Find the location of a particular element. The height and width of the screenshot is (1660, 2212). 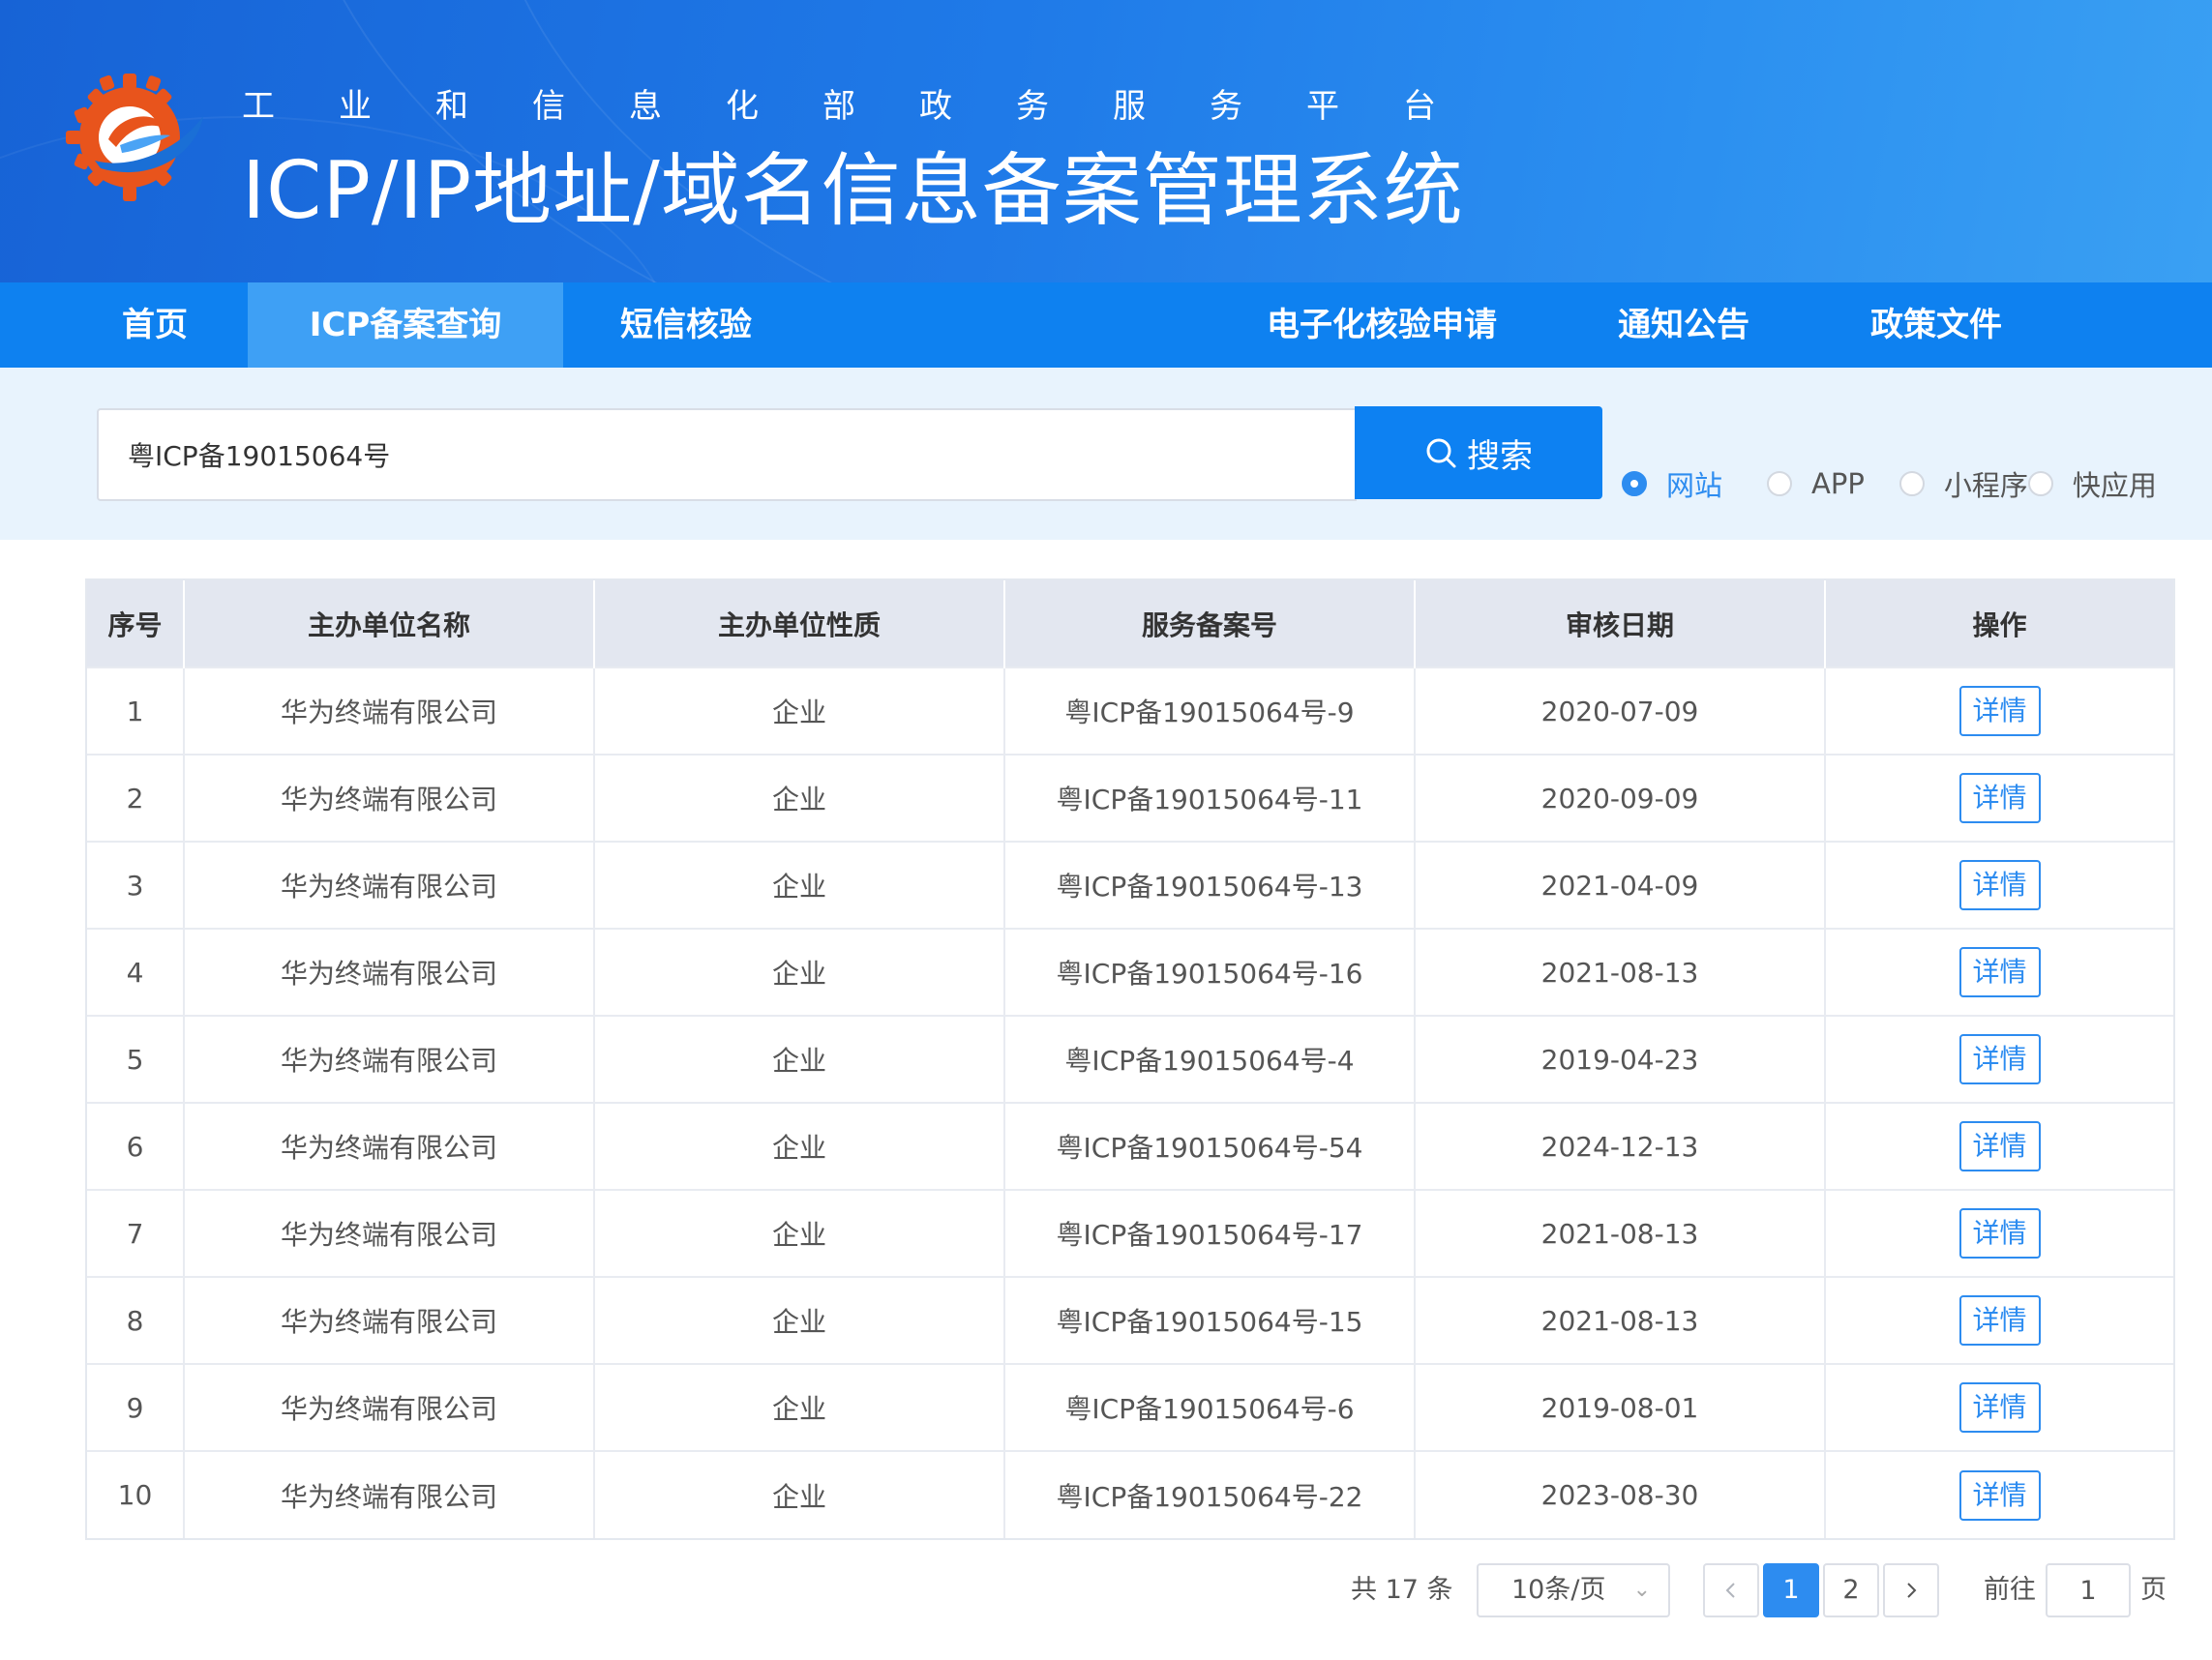

cell-record-no: 粤ICP备19015064号-6 is located at coordinates (1210, 1407).